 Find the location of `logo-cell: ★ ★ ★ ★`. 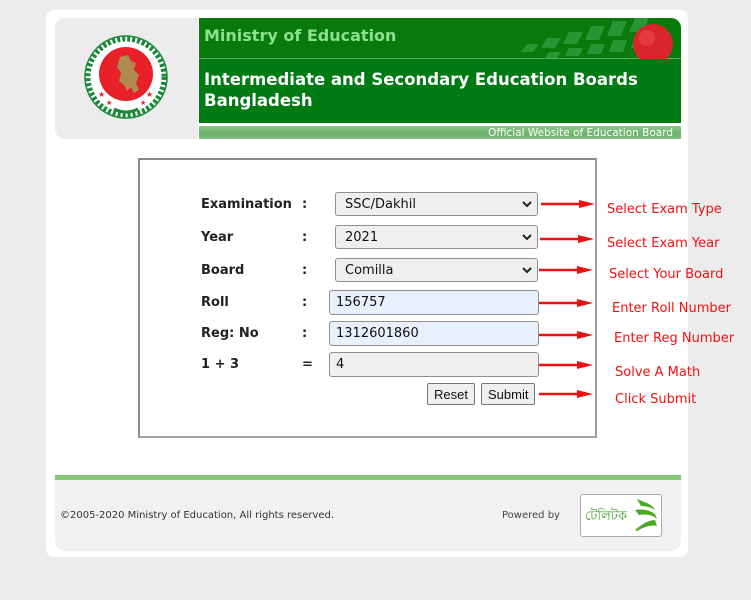

logo-cell: ★ ★ ★ ★ is located at coordinates (126, 78).